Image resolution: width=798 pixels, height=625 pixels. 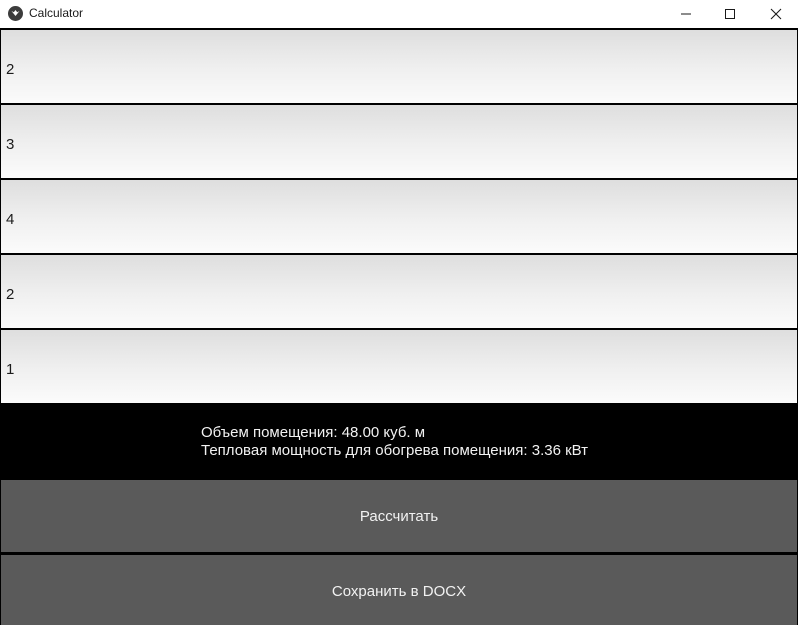 I want to click on close-icon, so click(x=776, y=14).